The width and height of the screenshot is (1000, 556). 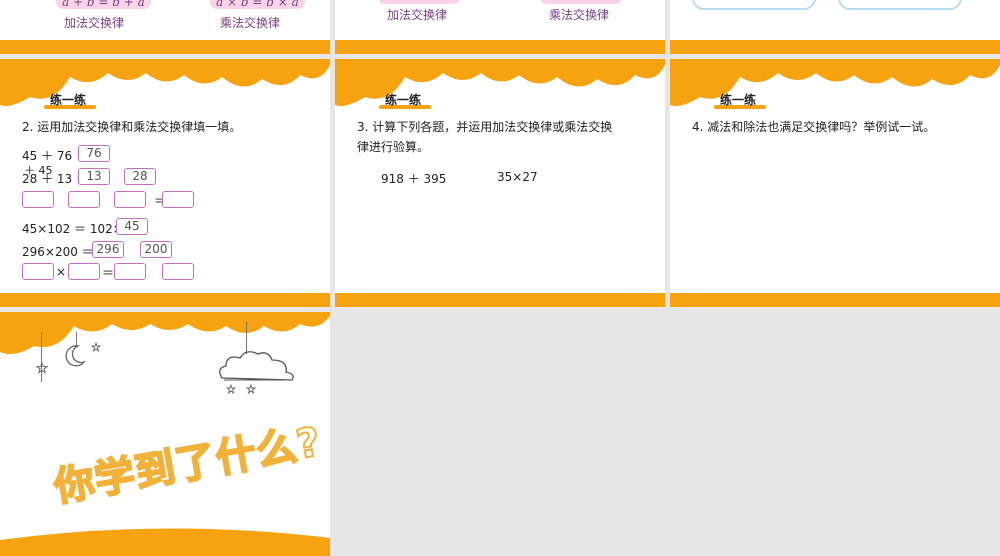 What do you see at coordinates (140, 176) in the screenshot?
I see `answer-box: 28` at bounding box center [140, 176].